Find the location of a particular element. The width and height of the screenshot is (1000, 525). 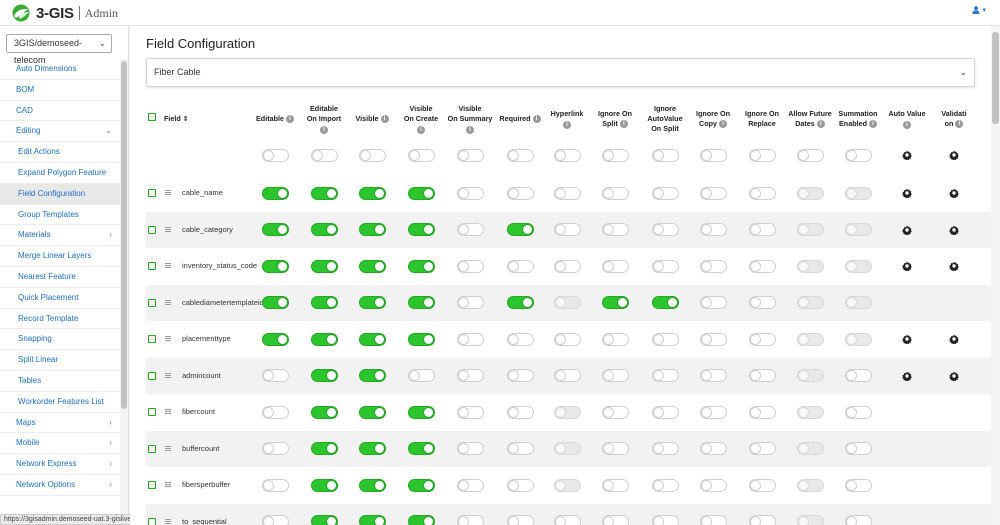

sidebar-item: Quick Placement is located at coordinates (60, 298).